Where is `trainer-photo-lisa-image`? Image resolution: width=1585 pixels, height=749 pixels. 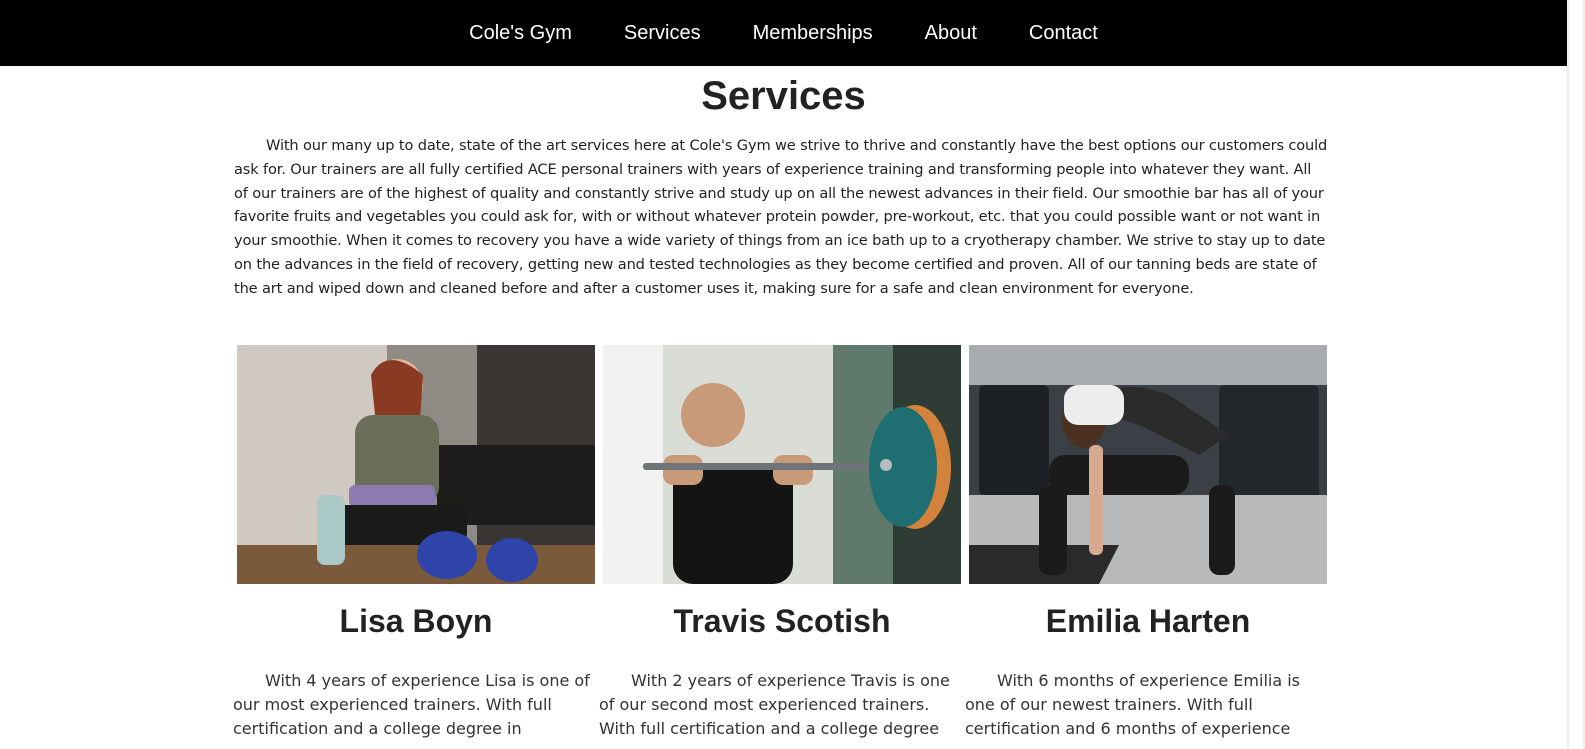 trainer-photo-lisa-image is located at coordinates (416, 464).